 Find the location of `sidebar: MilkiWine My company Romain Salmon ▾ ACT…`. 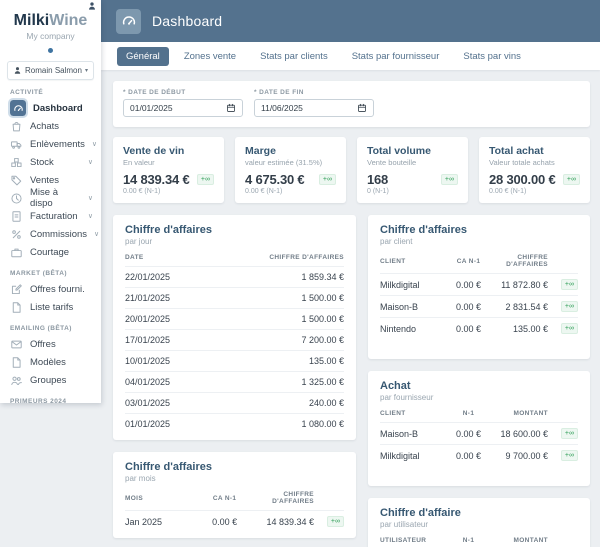

sidebar: MilkiWine My company Romain Salmon ▾ ACT… is located at coordinates (50, 201).